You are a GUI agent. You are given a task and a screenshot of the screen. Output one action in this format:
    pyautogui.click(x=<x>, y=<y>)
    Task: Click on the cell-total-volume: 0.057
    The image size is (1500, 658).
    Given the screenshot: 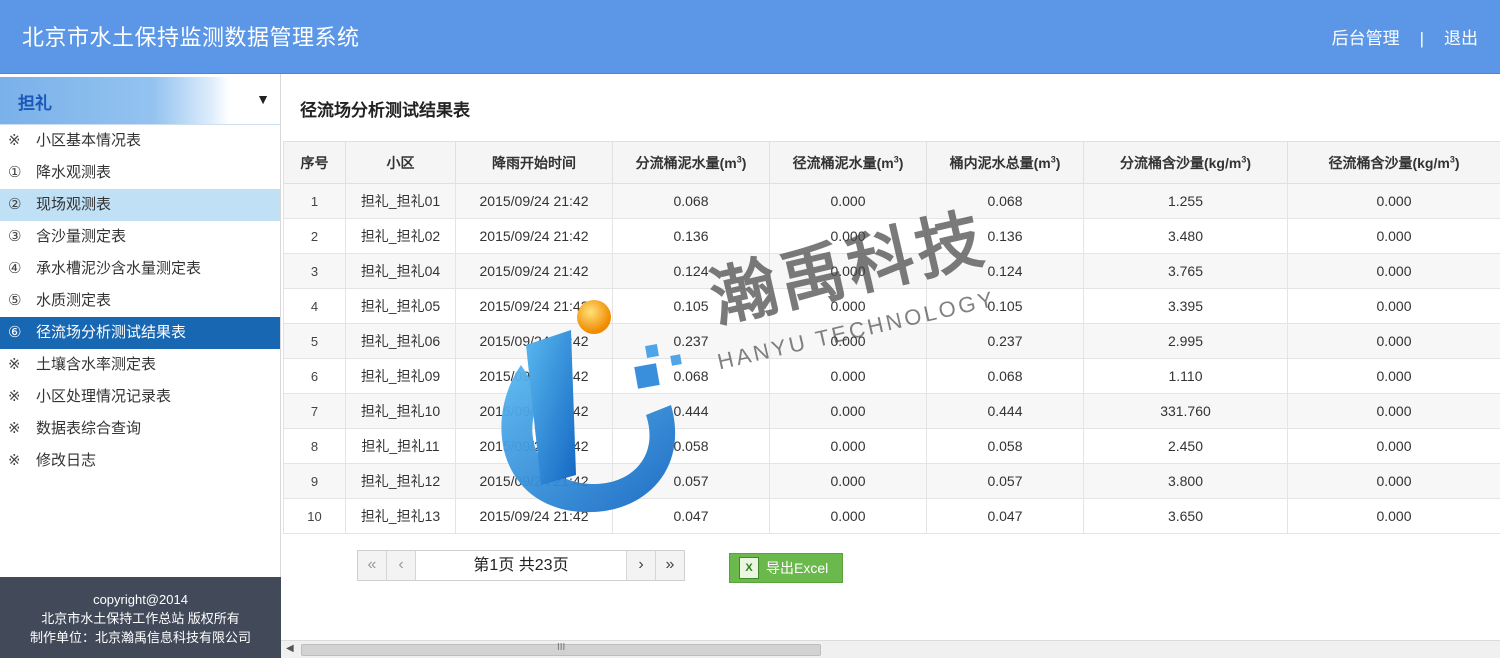 What is the action you would take?
    pyautogui.click(x=1005, y=481)
    